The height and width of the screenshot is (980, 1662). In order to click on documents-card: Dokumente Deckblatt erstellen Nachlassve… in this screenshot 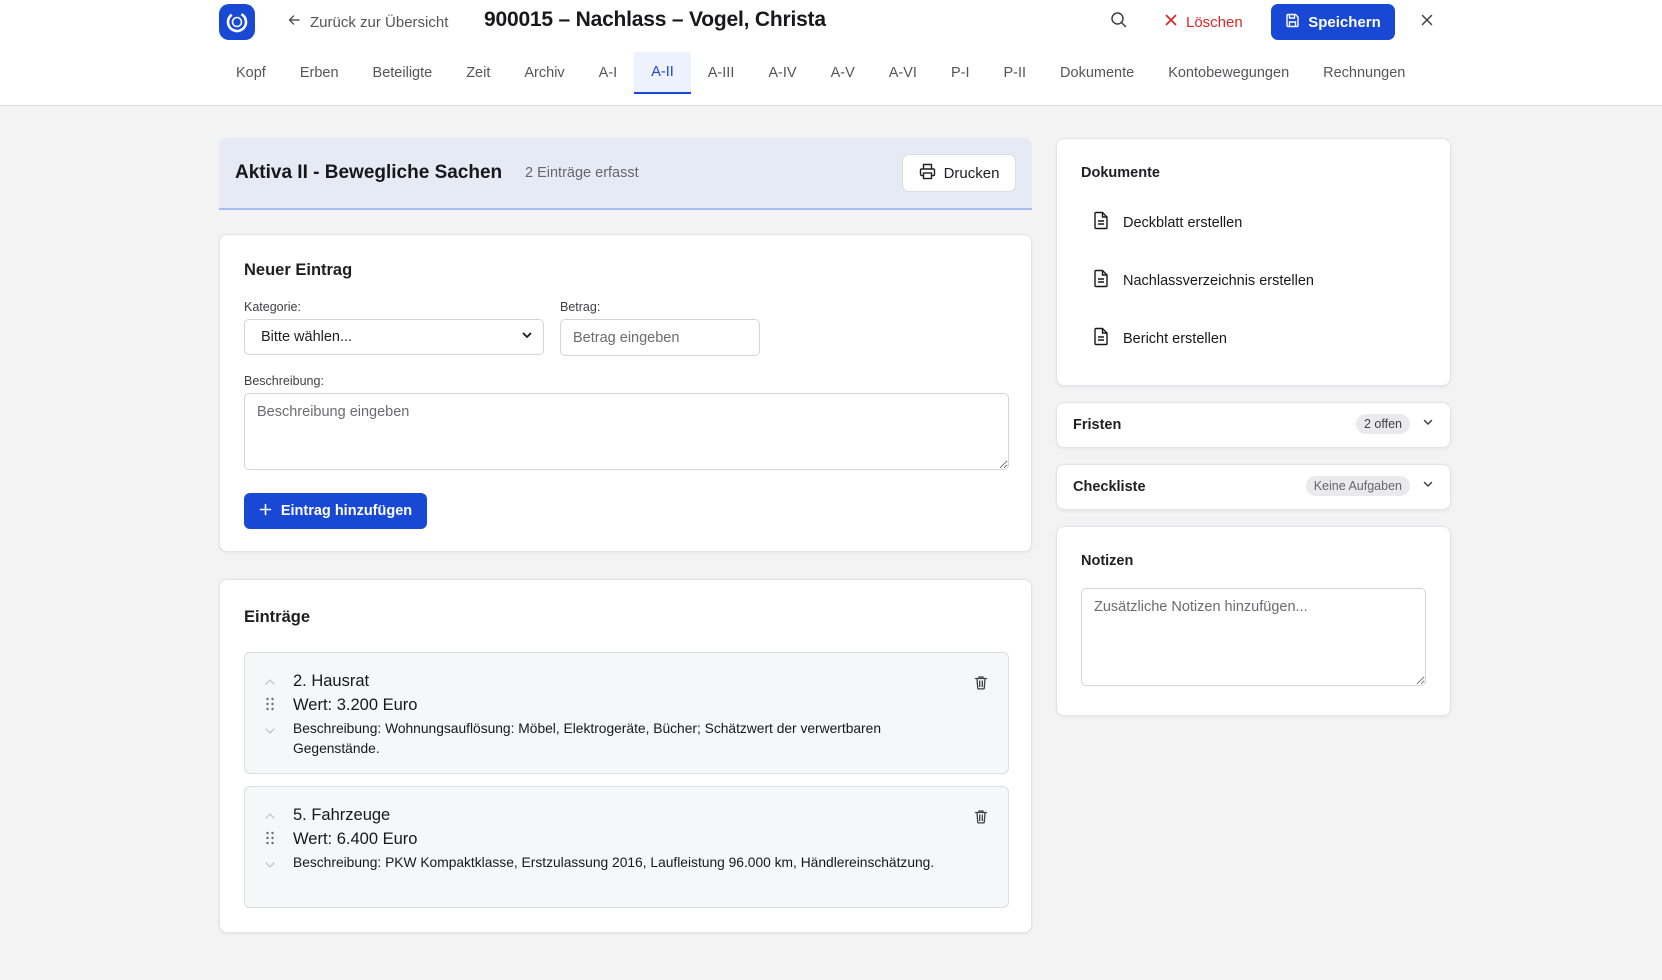, I will do `click(1253, 262)`.